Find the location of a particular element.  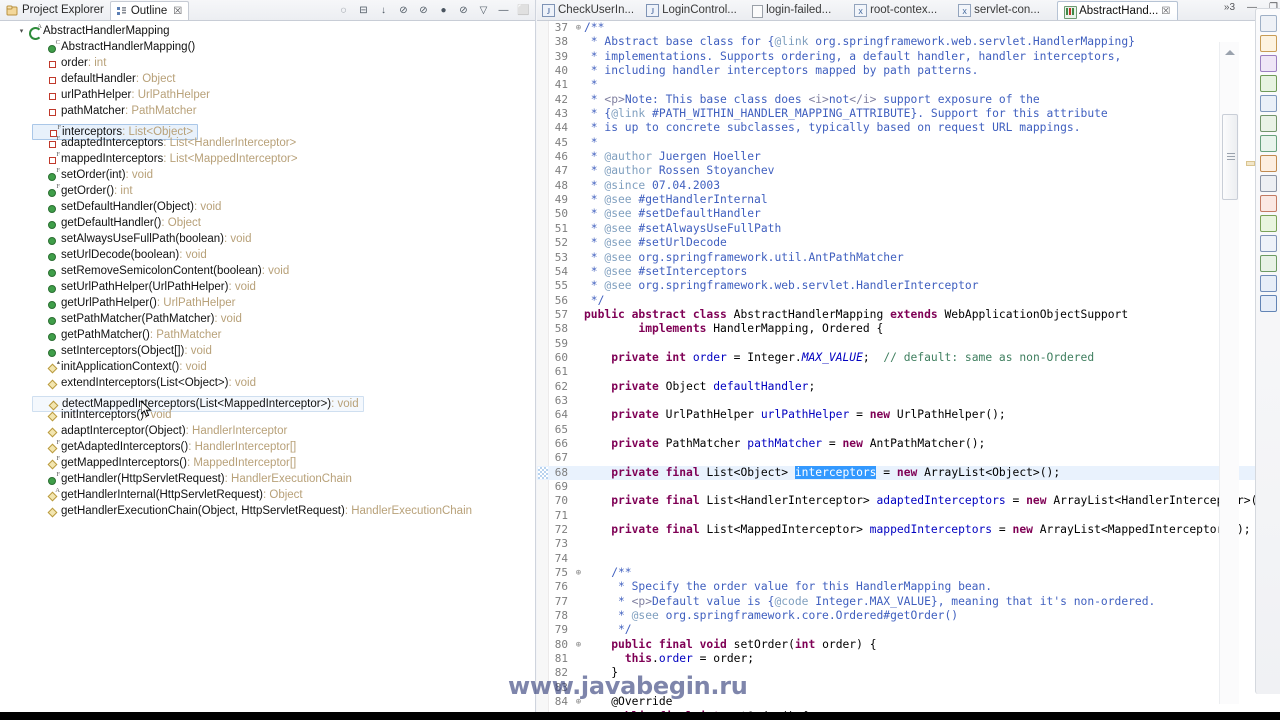

code-line: 61 is located at coordinates (908, 372).